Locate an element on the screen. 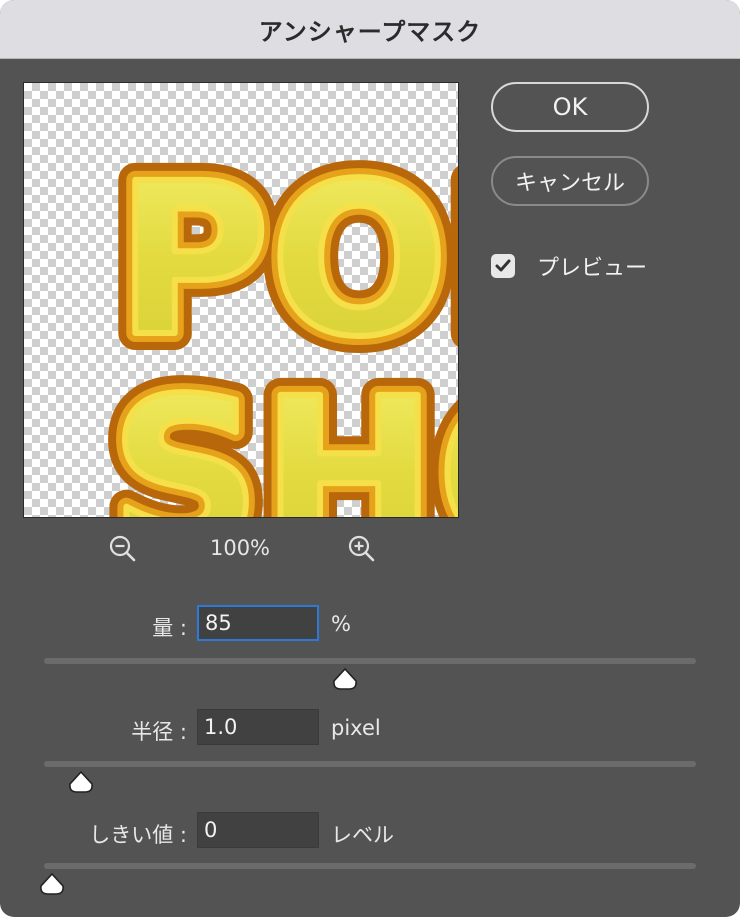 This screenshot has width=740, height=917. dialog-title: アンシャープマスク is located at coordinates (370, 31).